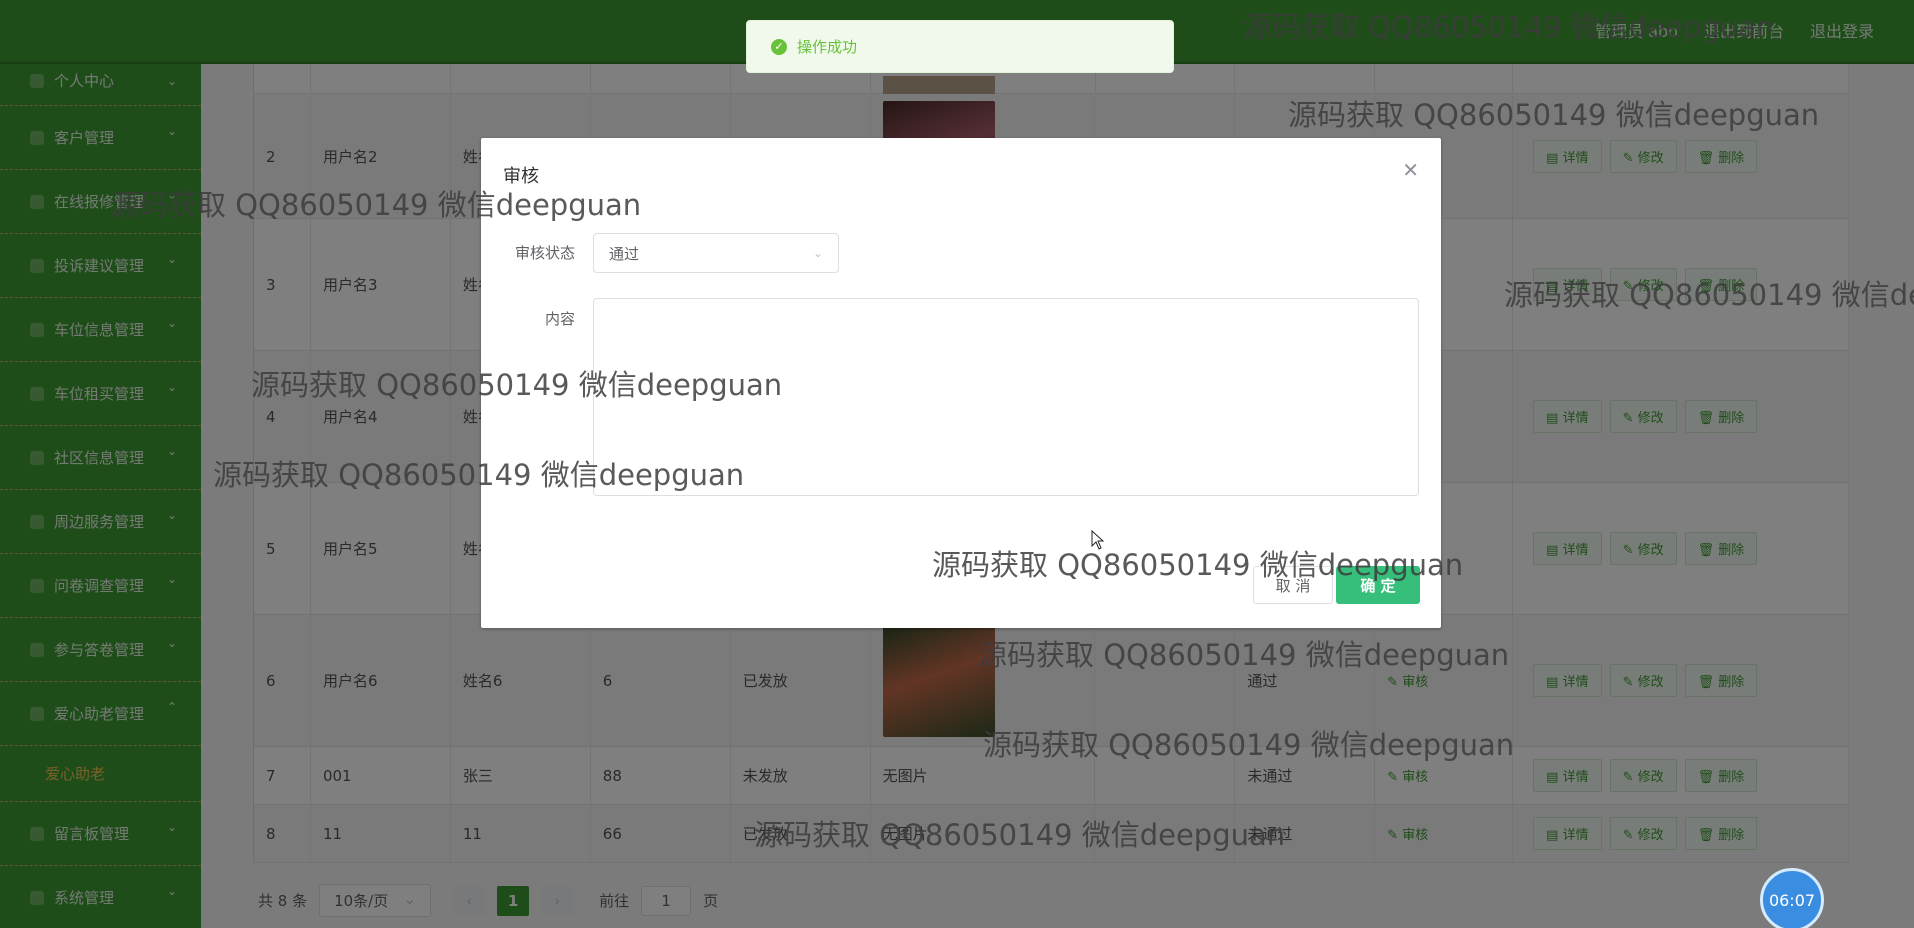  What do you see at coordinates (817, 253) in the screenshot?
I see `chevron-down-icon: ⌄` at bounding box center [817, 253].